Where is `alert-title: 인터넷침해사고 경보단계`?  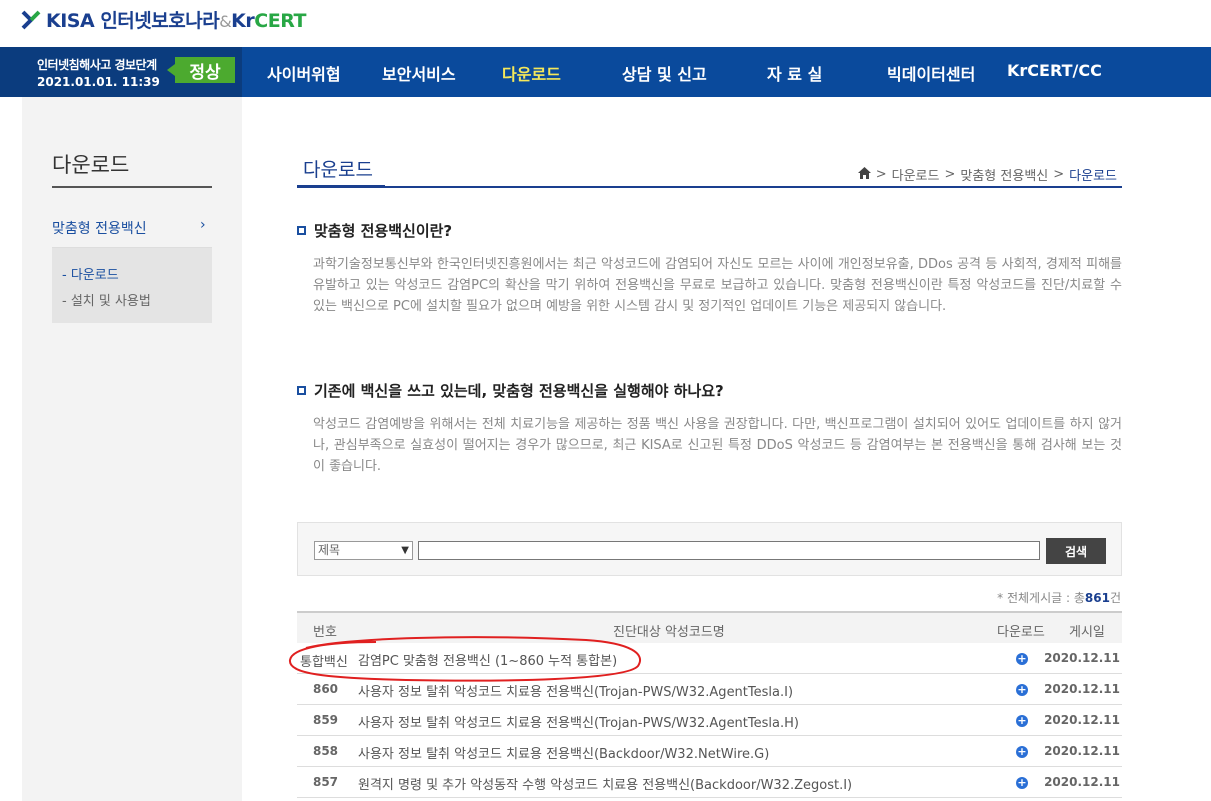
alert-title: 인터넷침해사고 경보단계 is located at coordinates (97, 65).